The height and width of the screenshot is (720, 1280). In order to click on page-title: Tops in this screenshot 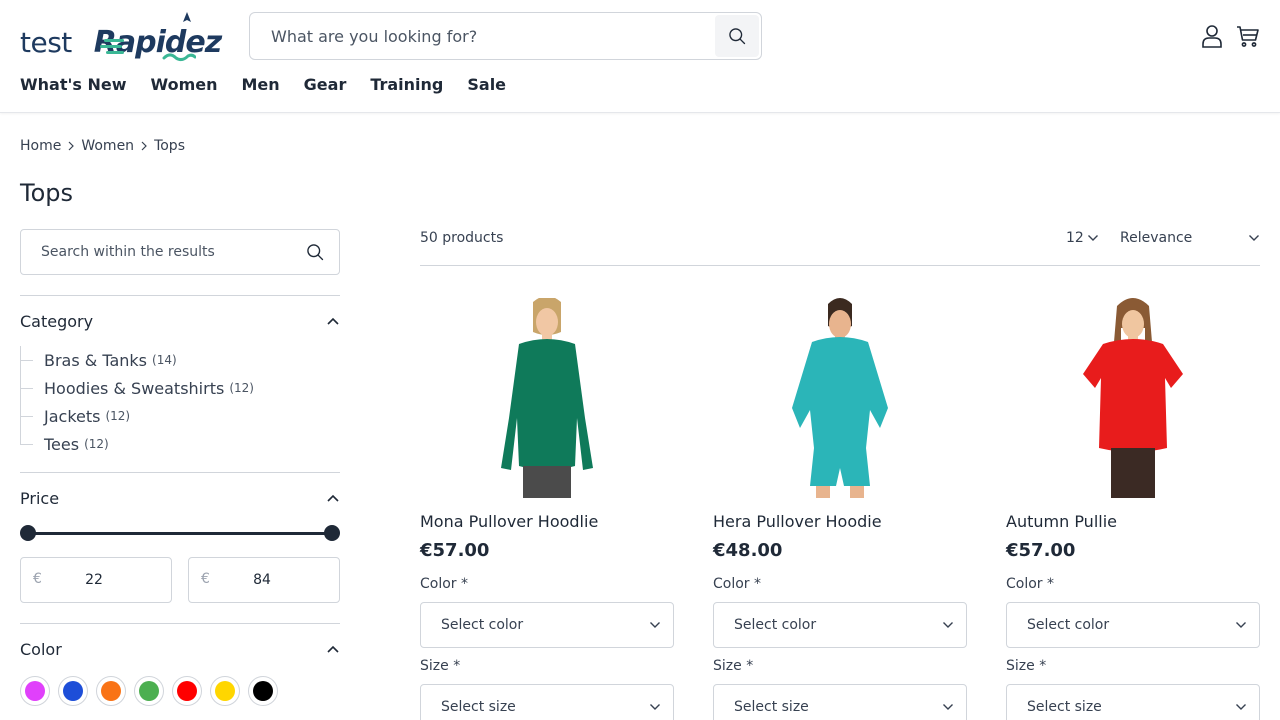, I will do `click(47, 193)`.